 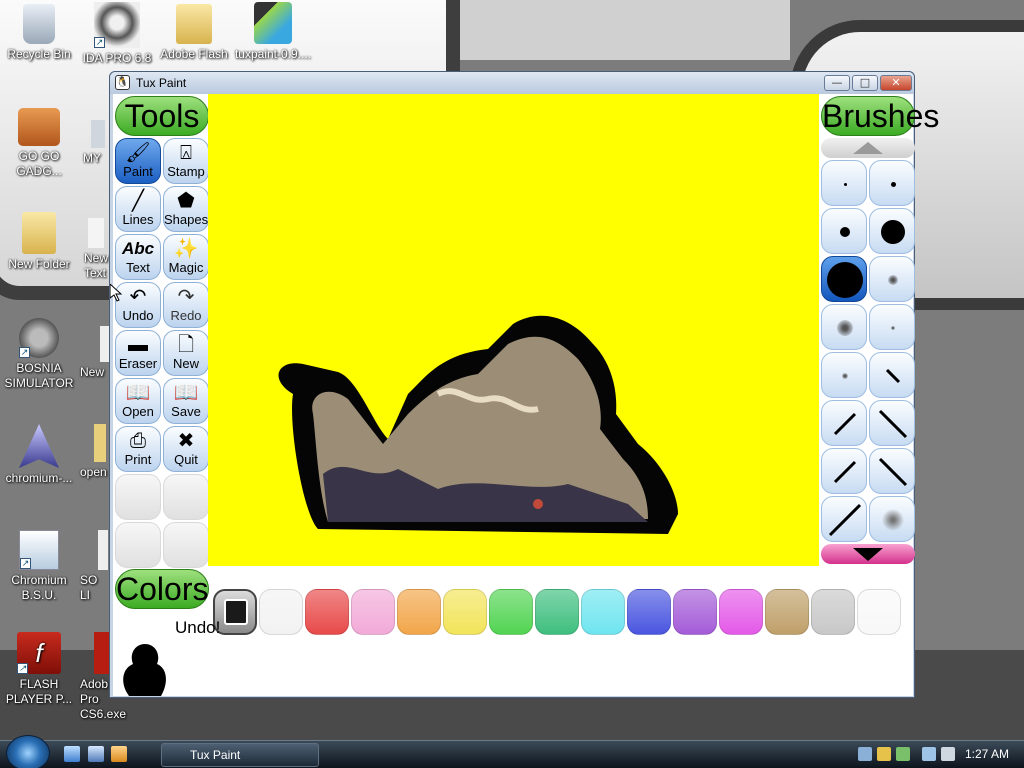 I want to click on brush-dot-large-button, so click(x=892, y=231).